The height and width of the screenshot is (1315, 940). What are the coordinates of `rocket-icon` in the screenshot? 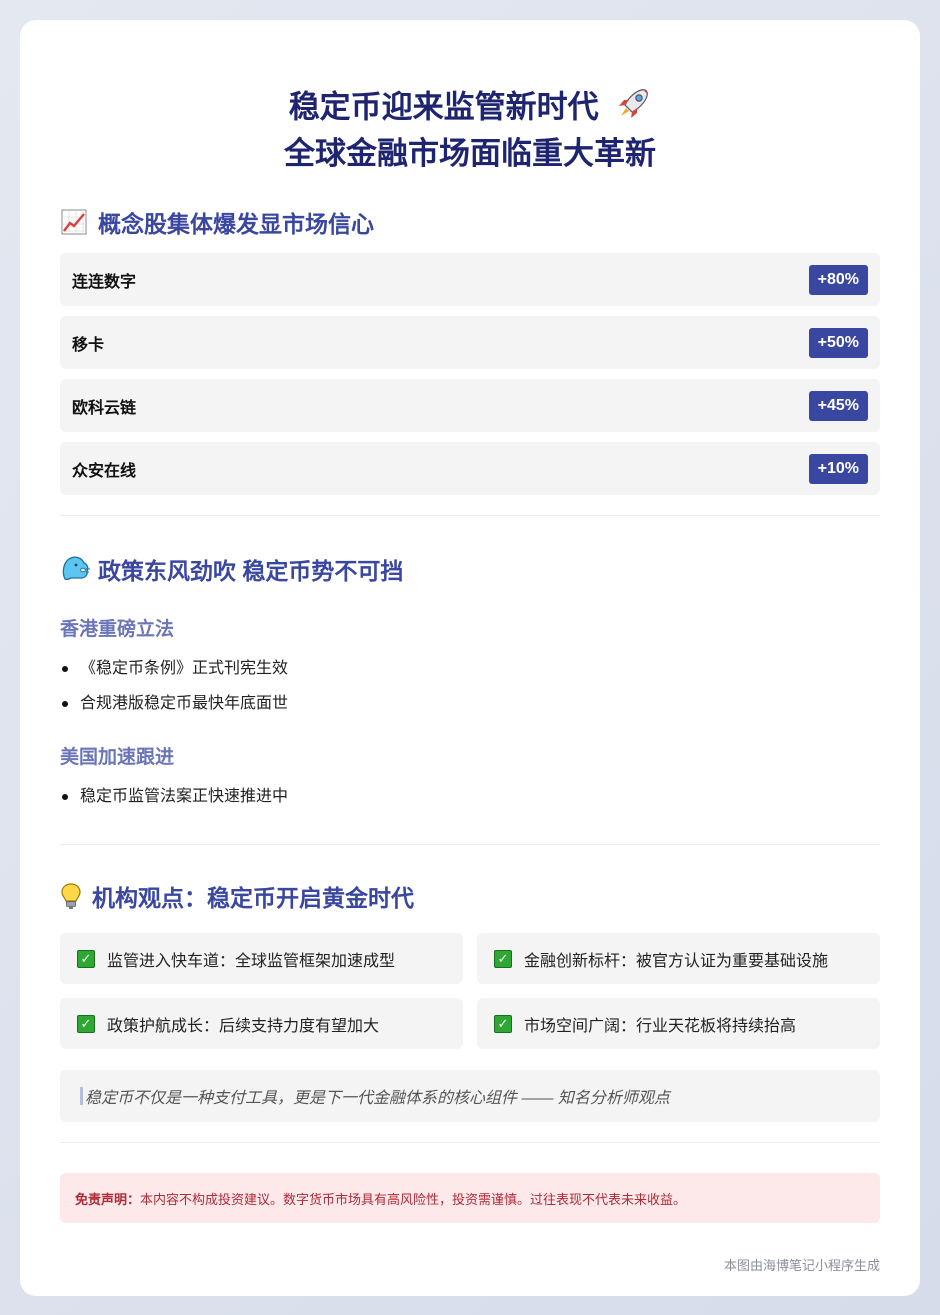 It's located at (633, 109).